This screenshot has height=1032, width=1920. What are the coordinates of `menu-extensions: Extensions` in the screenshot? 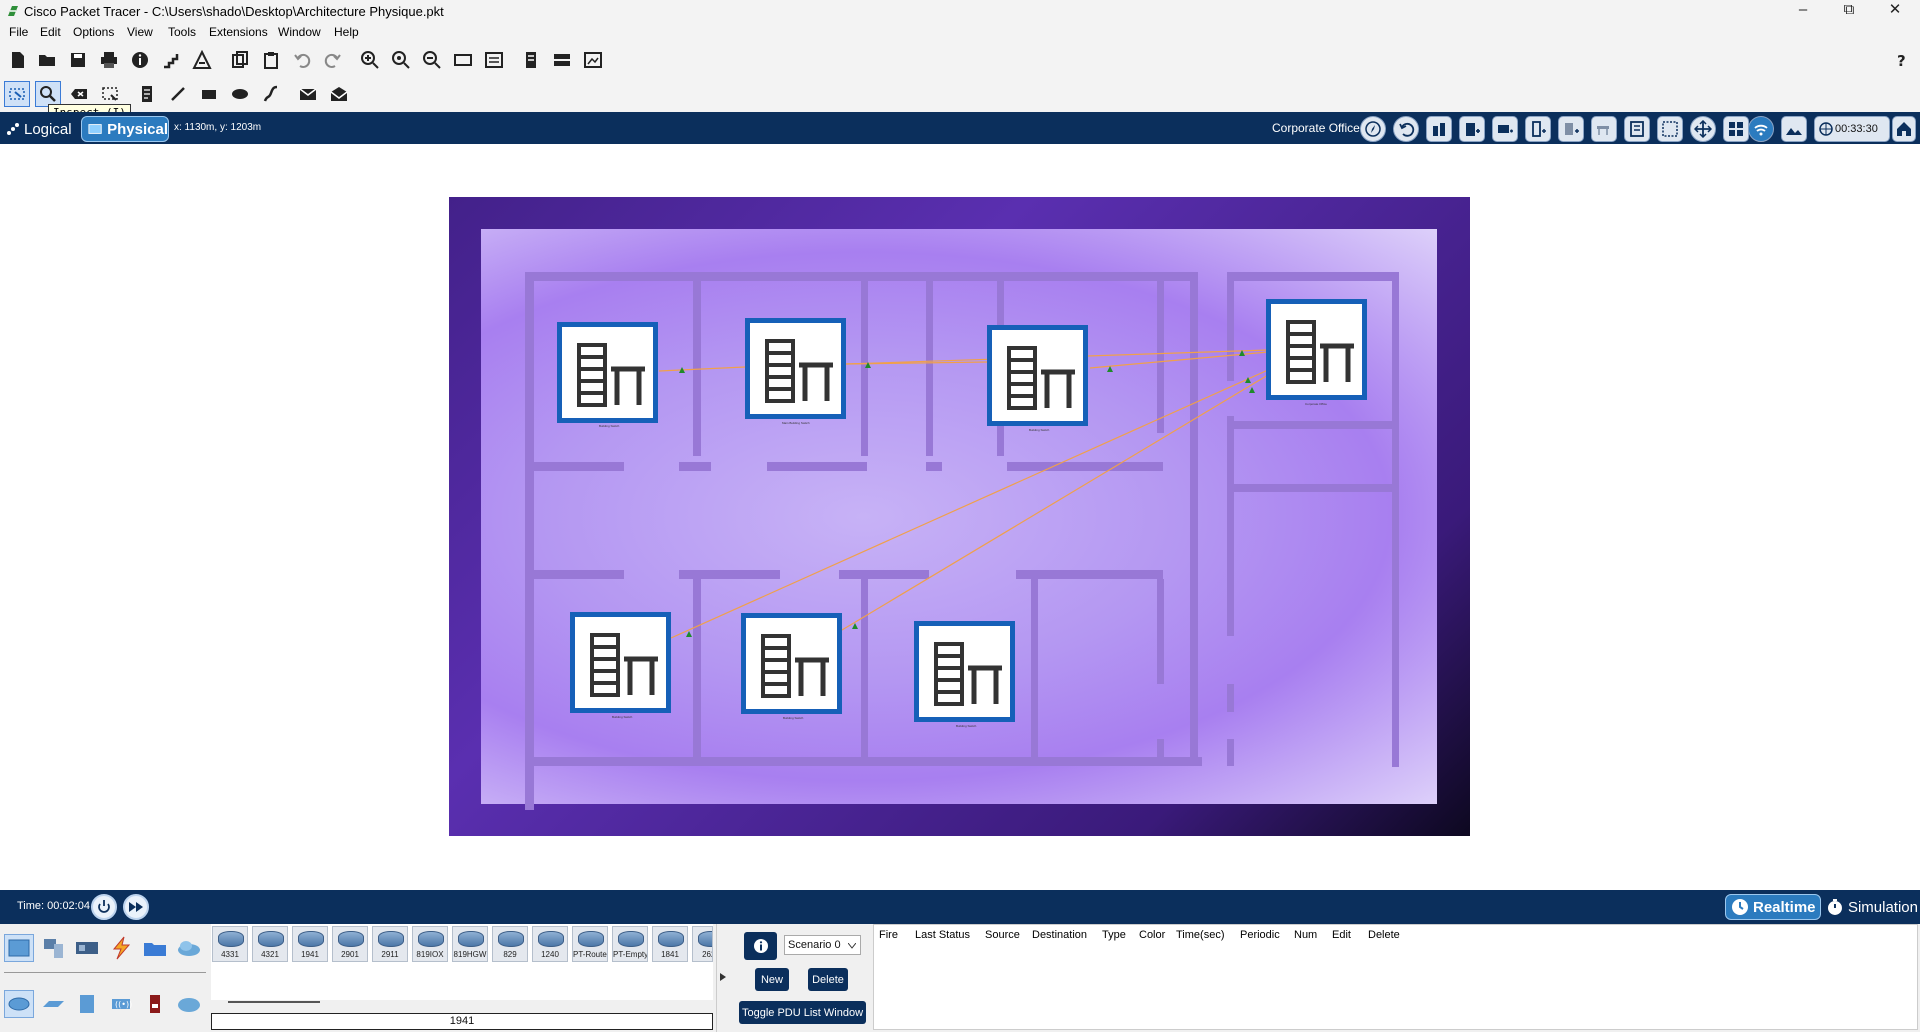 It's located at (238, 32).